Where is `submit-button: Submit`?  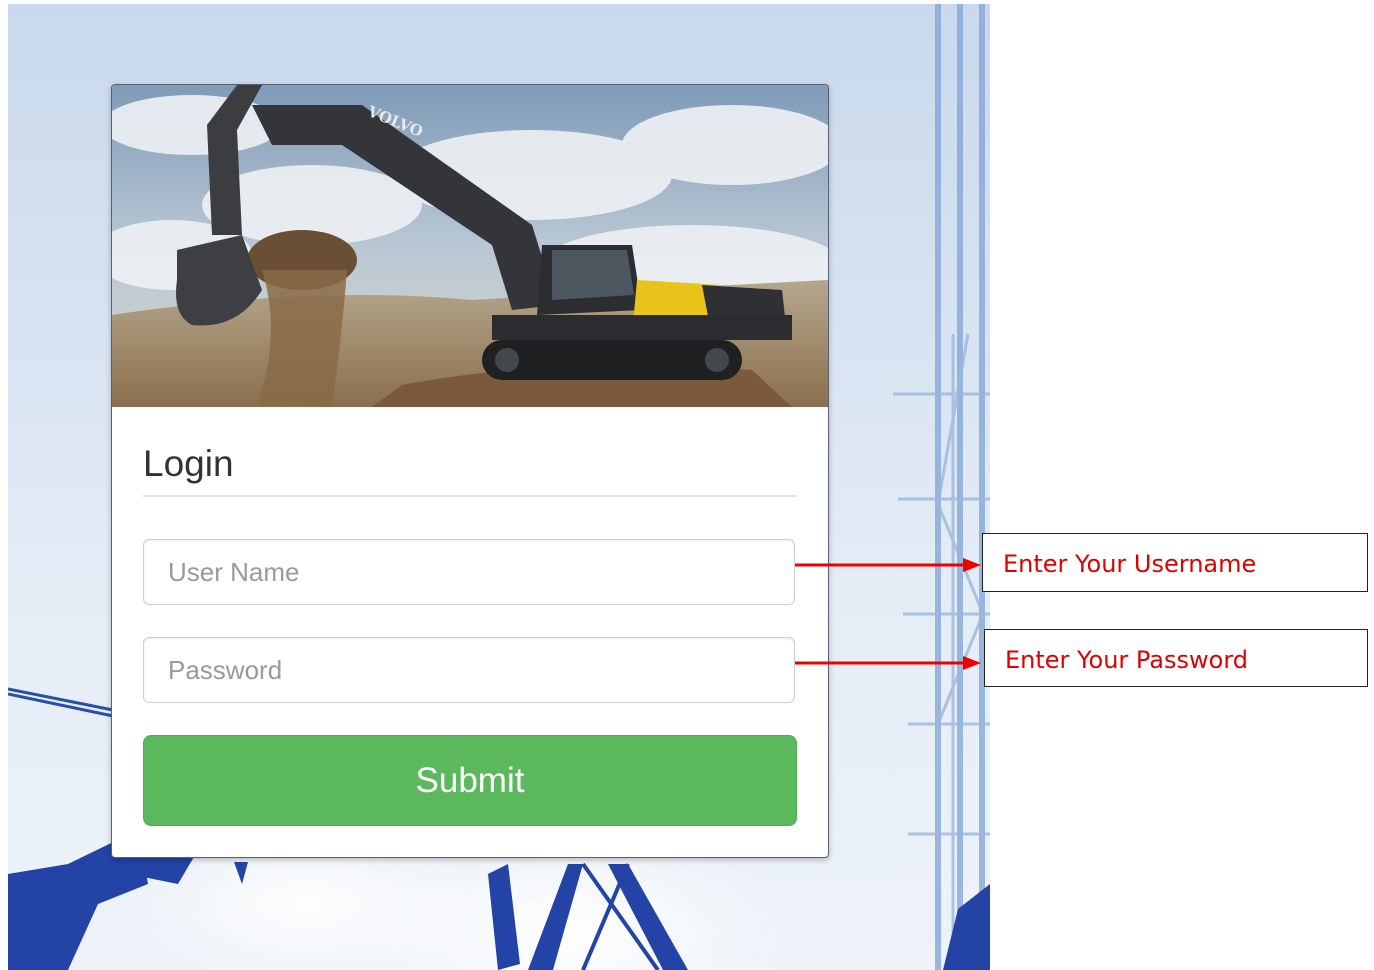 submit-button: Submit is located at coordinates (470, 780).